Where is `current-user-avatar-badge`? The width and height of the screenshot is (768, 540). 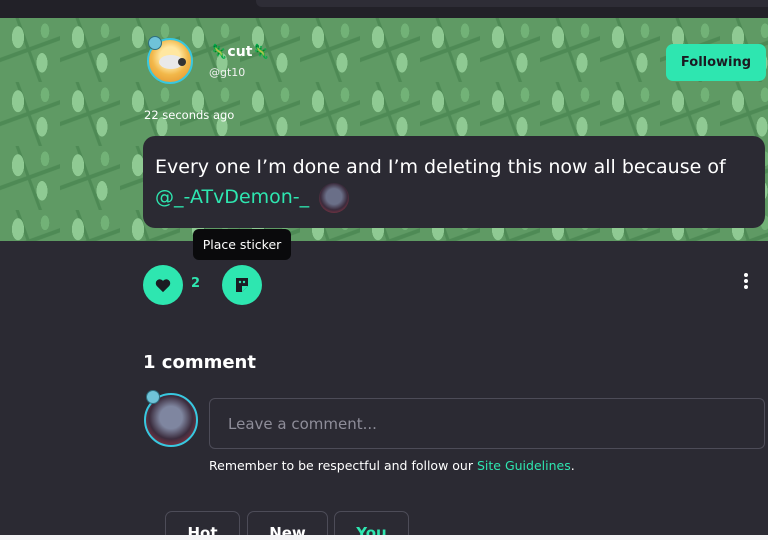
current-user-avatar-badge is located at coordinates (153, 397).